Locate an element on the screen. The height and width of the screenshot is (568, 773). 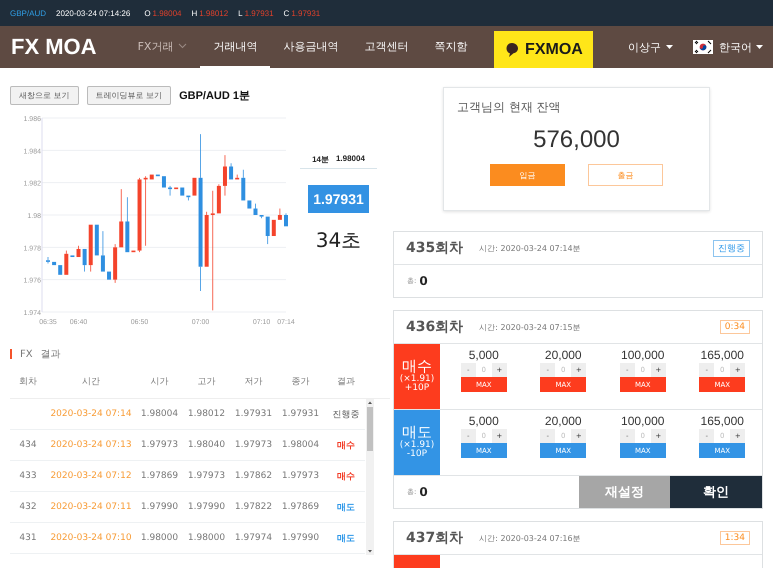
view-button: 새창으로 보기 is located at coordinates (44, 95).